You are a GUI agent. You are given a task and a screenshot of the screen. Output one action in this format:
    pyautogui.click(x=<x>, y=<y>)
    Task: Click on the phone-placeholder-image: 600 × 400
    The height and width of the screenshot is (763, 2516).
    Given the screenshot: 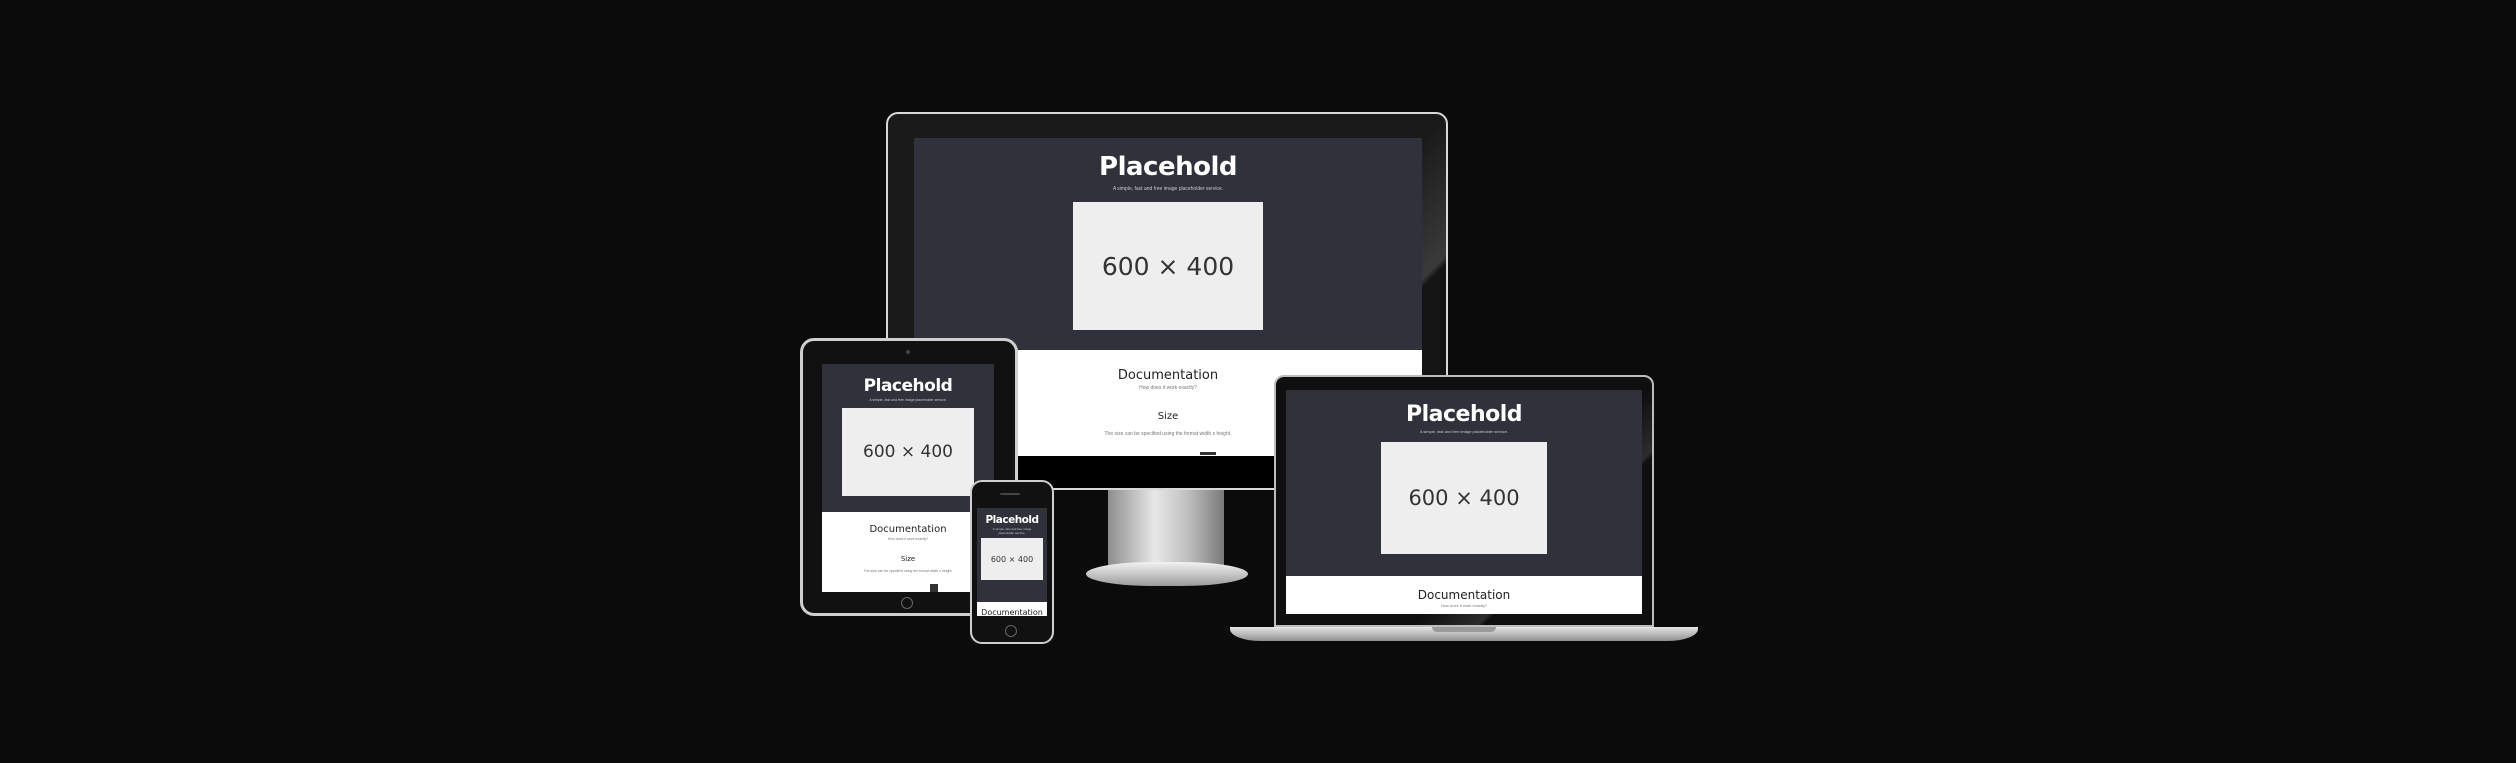 What is the action you would take?
    pyautogui.click(x=1012, y=559)
    